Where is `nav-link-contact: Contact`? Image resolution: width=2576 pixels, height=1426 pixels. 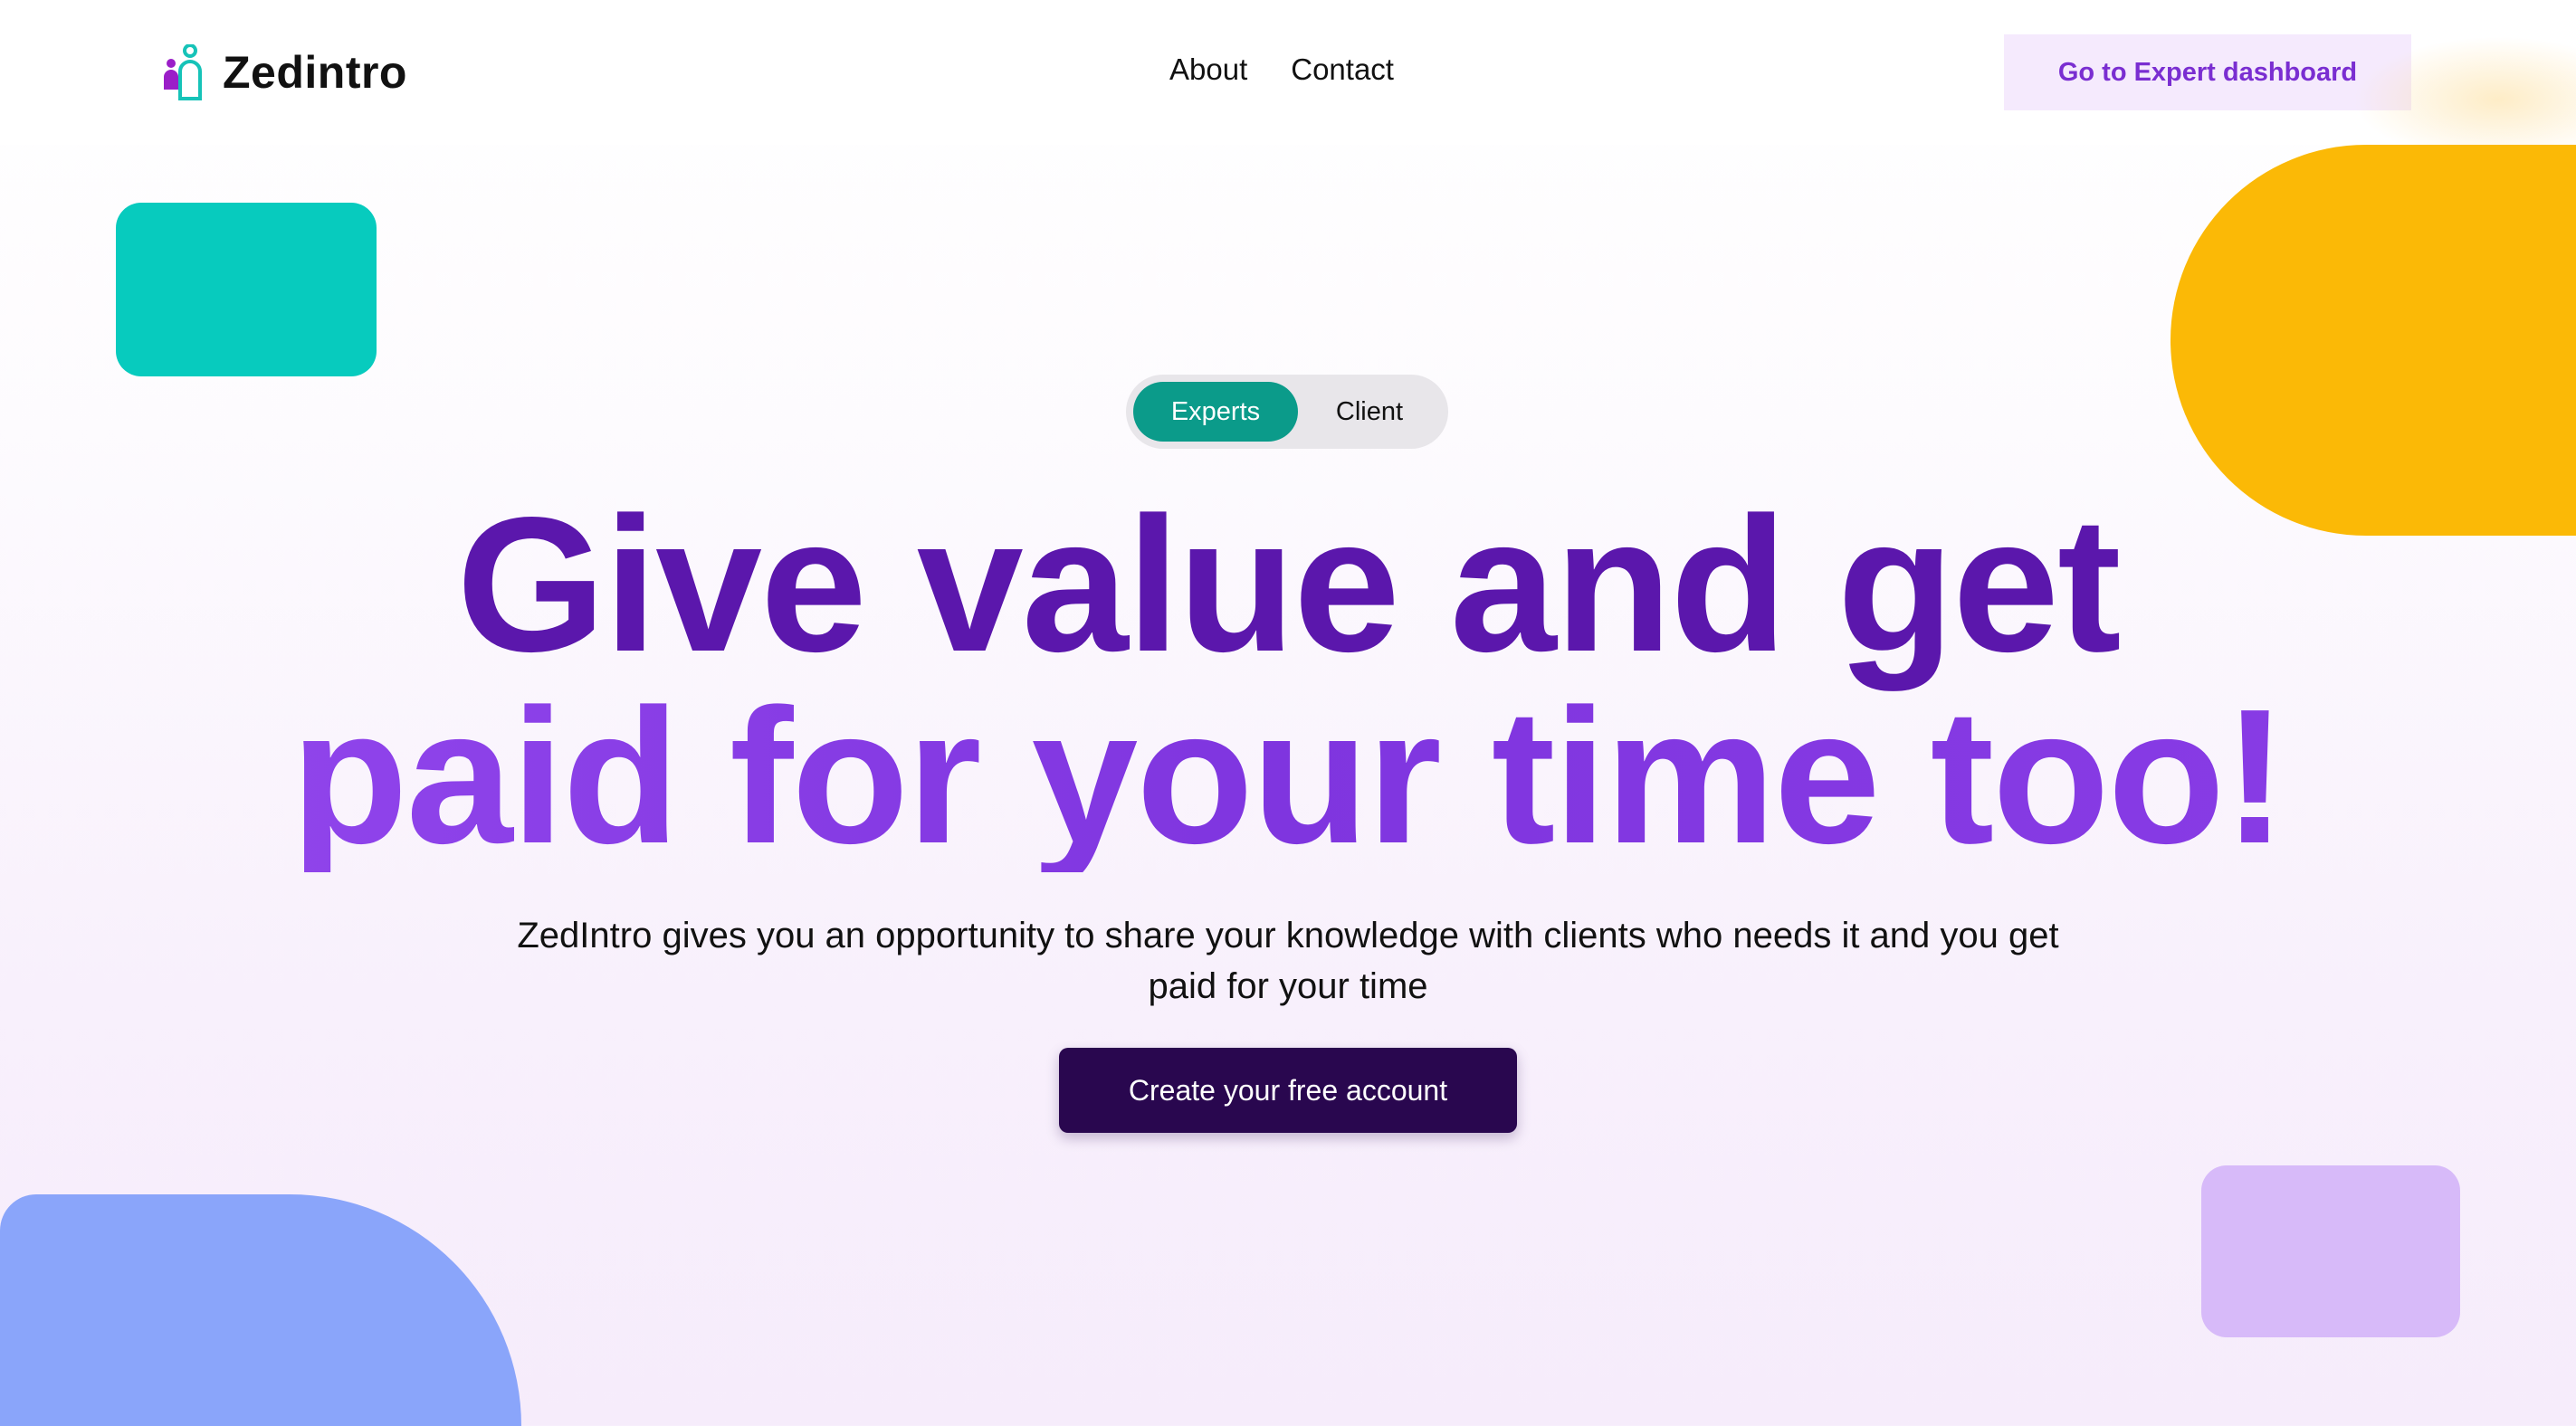
nav-link-contact: Contact is located at coordinates (1342, 69).